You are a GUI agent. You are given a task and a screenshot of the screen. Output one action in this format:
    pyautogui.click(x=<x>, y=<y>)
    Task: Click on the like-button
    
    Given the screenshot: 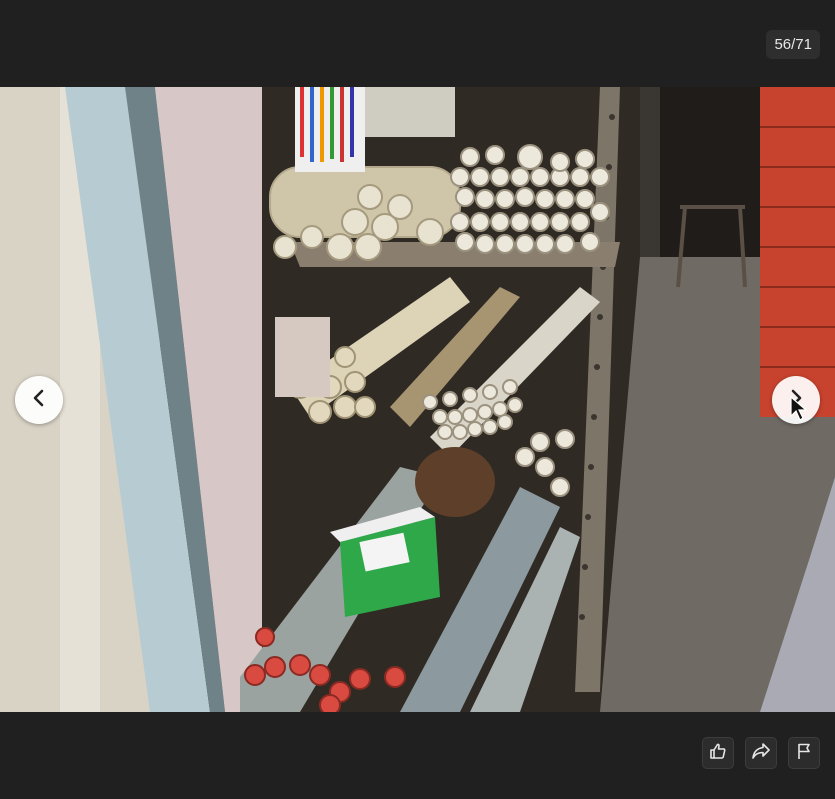 What is the action you would take?
    pyautogui.click(x=718, y=753)
    